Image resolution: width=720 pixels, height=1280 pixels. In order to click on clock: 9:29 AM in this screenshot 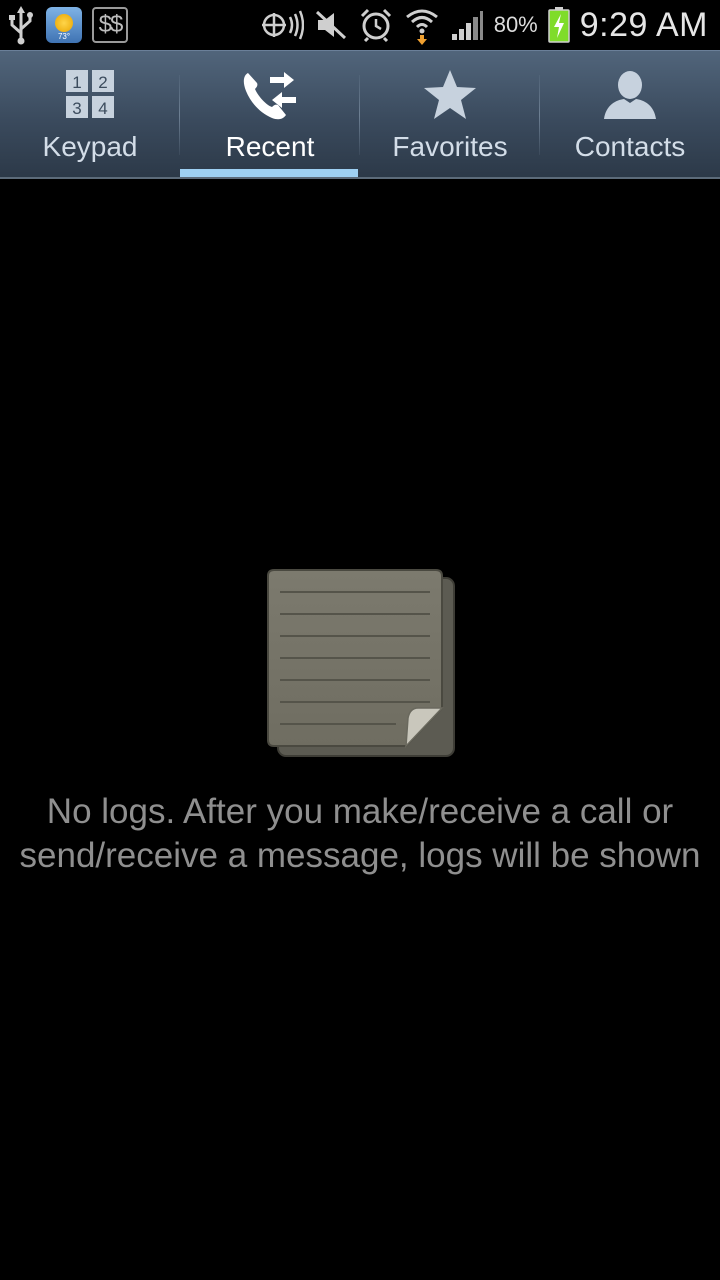, I will do `click(643, 24)`.